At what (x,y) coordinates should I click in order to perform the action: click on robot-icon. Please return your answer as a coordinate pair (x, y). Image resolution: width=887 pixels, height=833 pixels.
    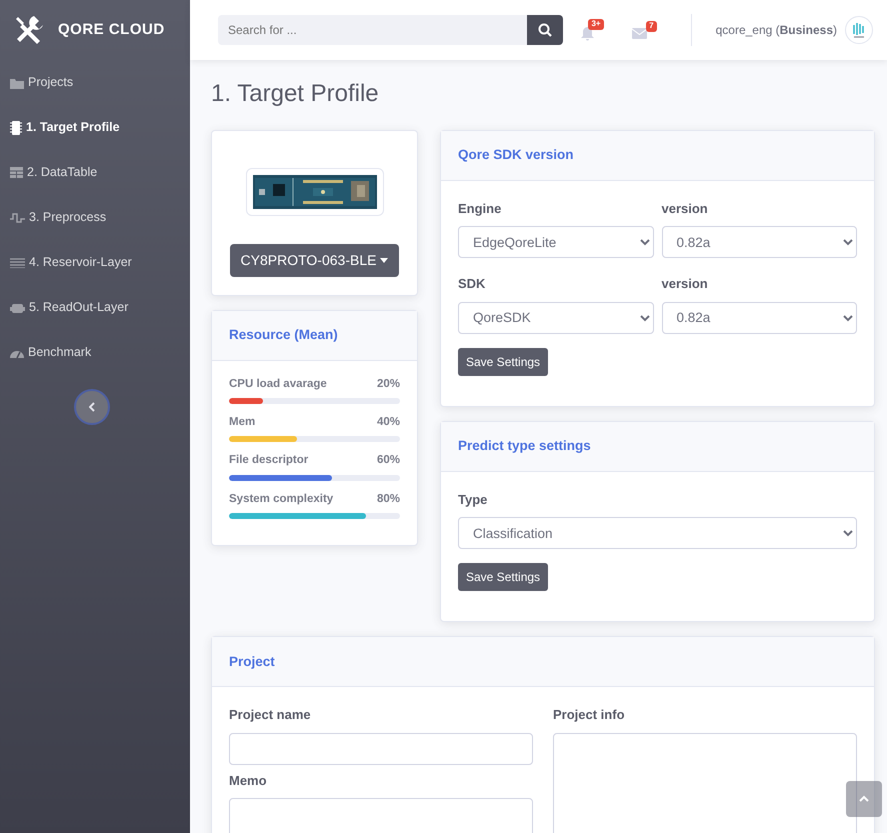
    Looking at the image, I should click on (17, 308).